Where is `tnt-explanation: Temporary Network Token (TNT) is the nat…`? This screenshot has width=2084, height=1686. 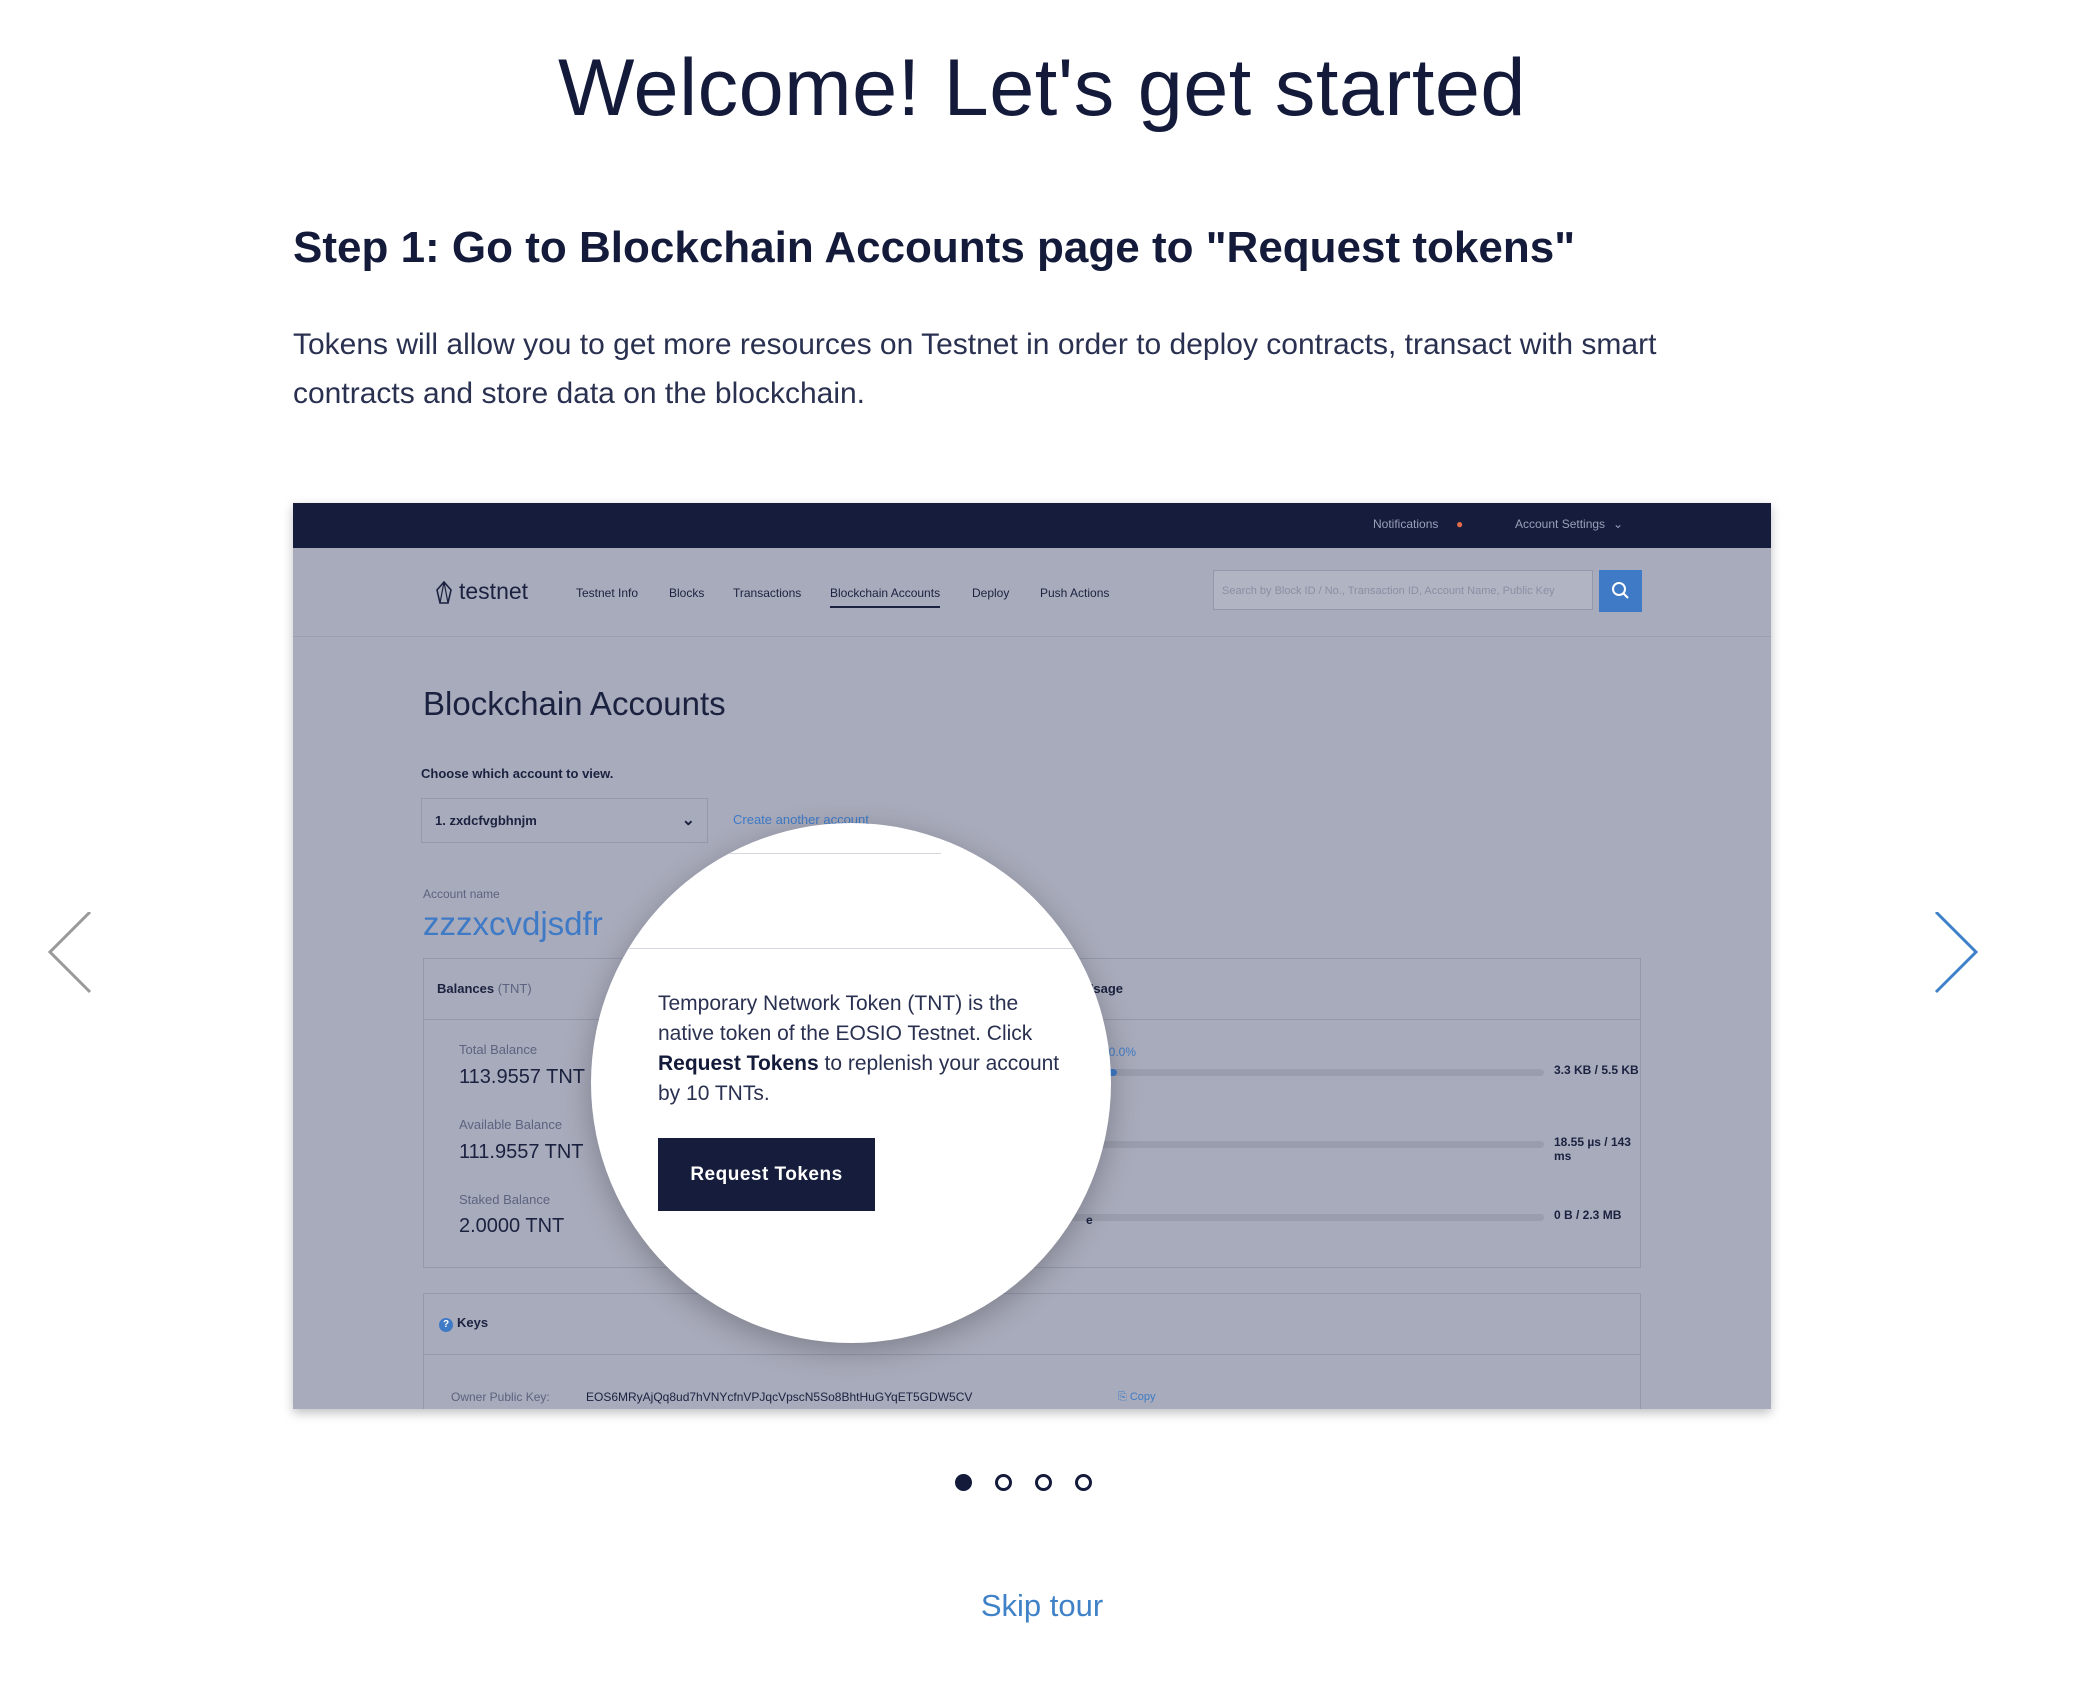 tnt-explanation: Temporary Network Token (TNT) is the nat… is located at coordinates (859, 1048).